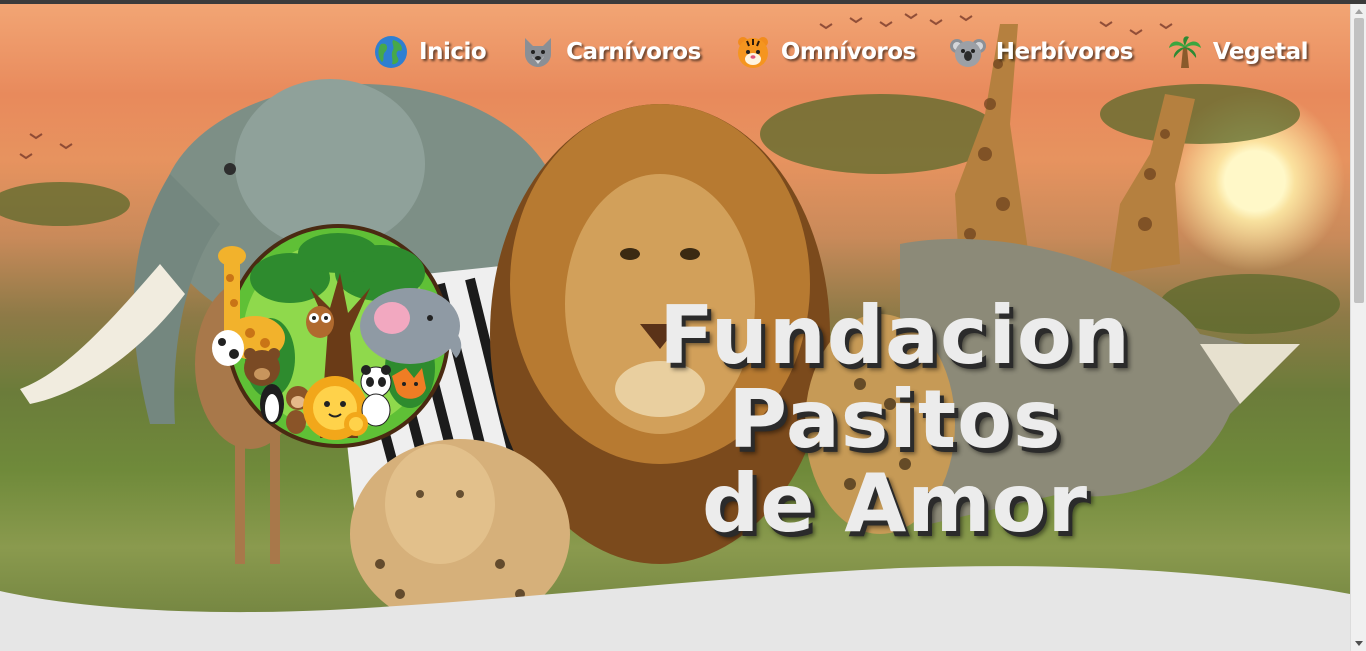  Describe the element at coordinates (1064, 52) in the screenshot. I see `nav-label-herbivoros: Herbívoros` at that location.